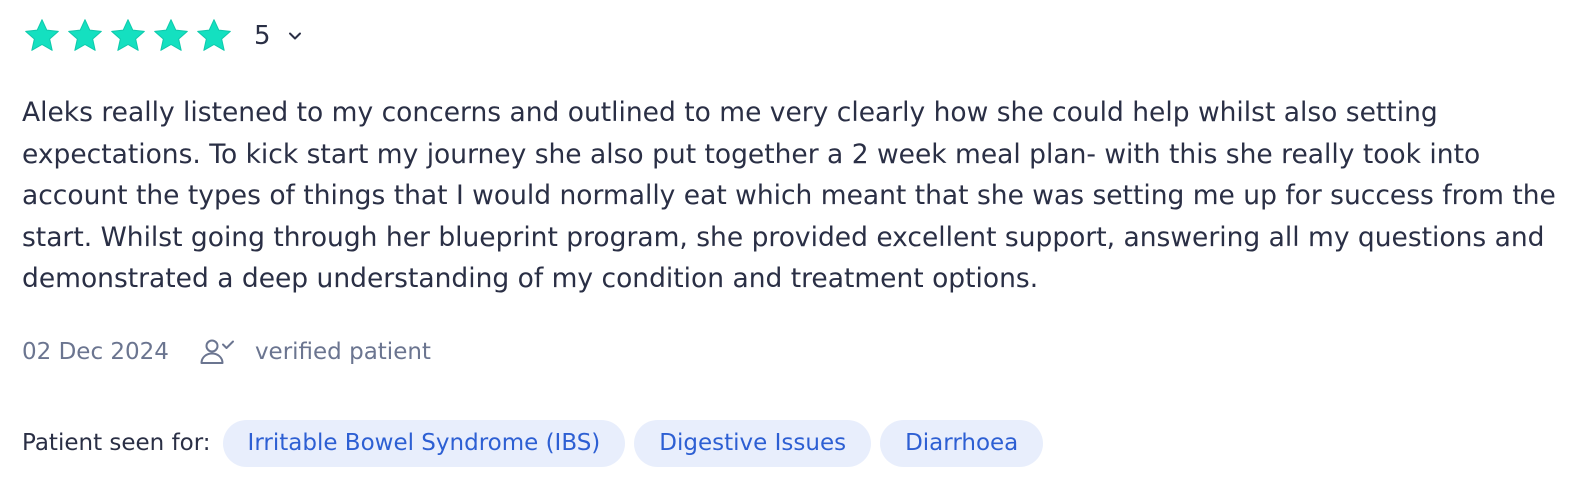  I want to click on condition-chip: Irritable Bowel Syndrome (IBS), so click(424, 443).